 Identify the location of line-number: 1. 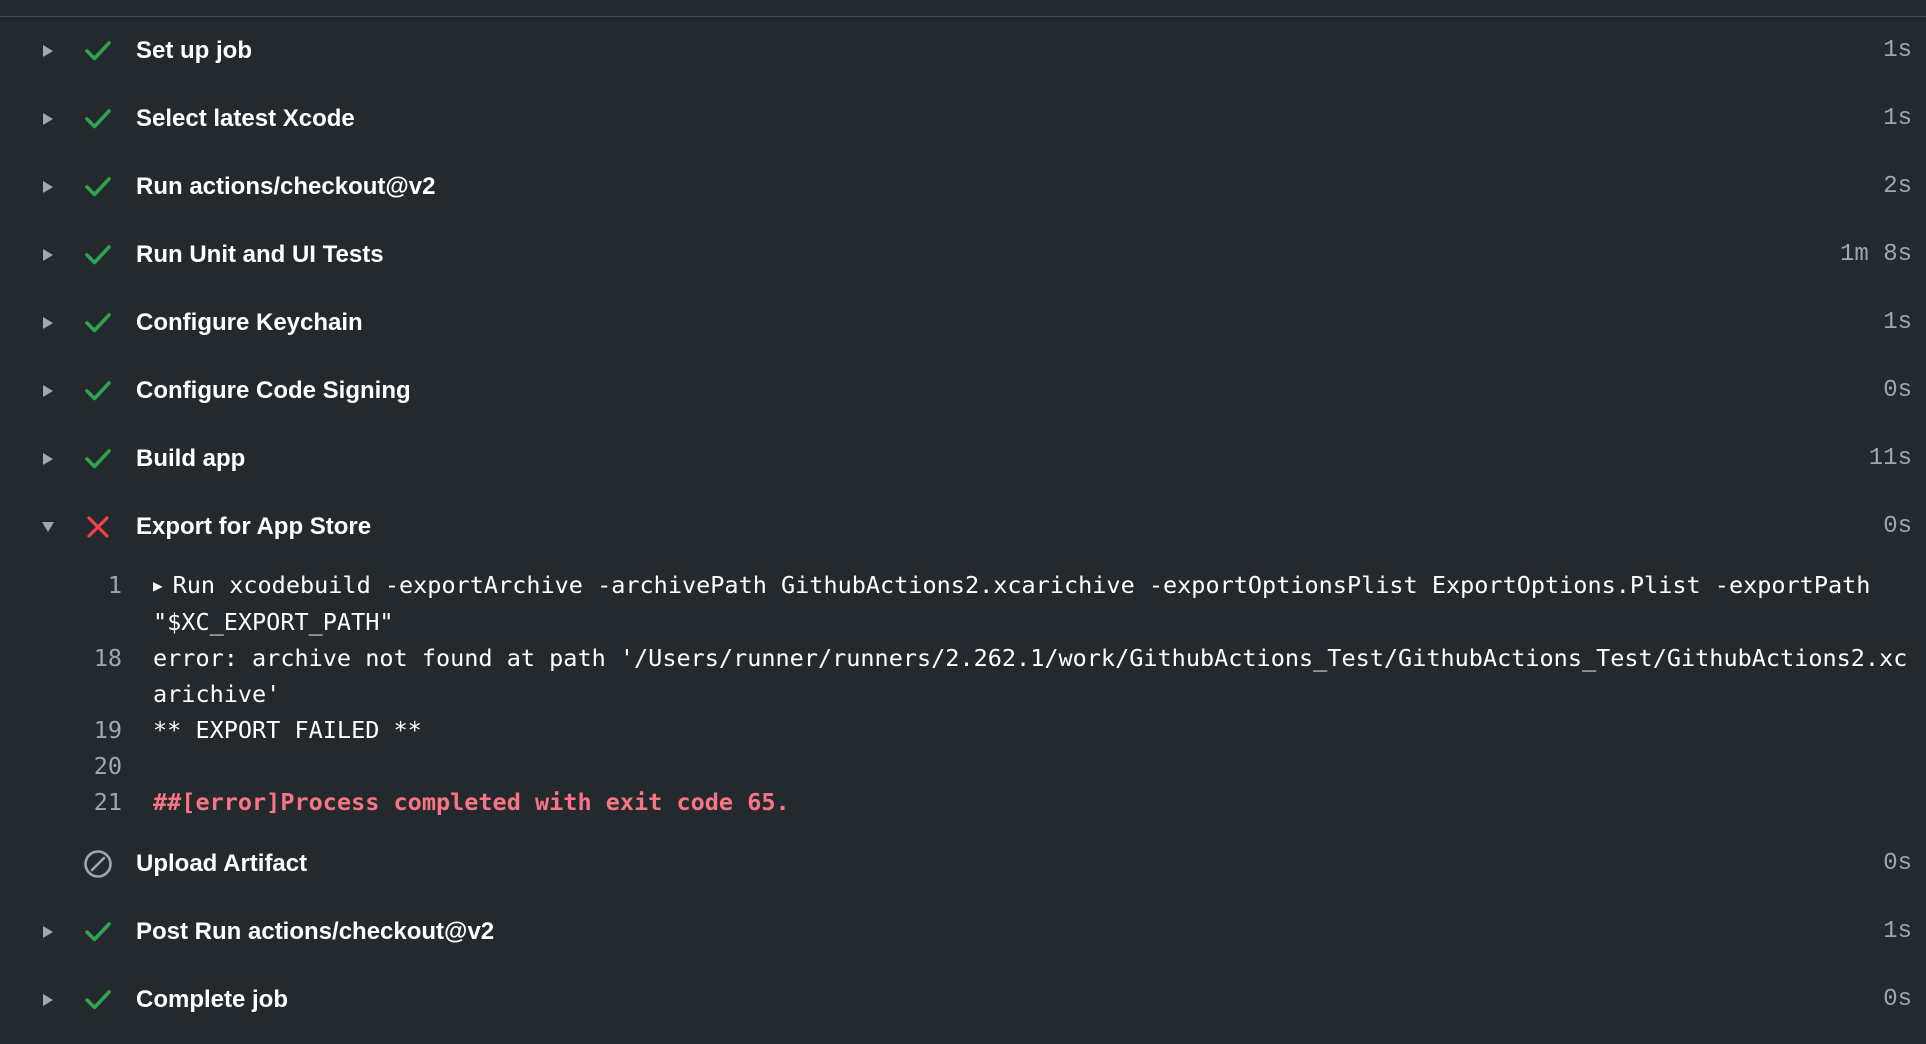
(61, 603).